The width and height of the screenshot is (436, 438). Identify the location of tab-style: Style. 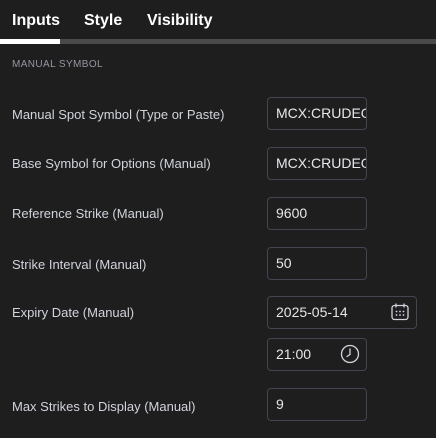
(103, 21).